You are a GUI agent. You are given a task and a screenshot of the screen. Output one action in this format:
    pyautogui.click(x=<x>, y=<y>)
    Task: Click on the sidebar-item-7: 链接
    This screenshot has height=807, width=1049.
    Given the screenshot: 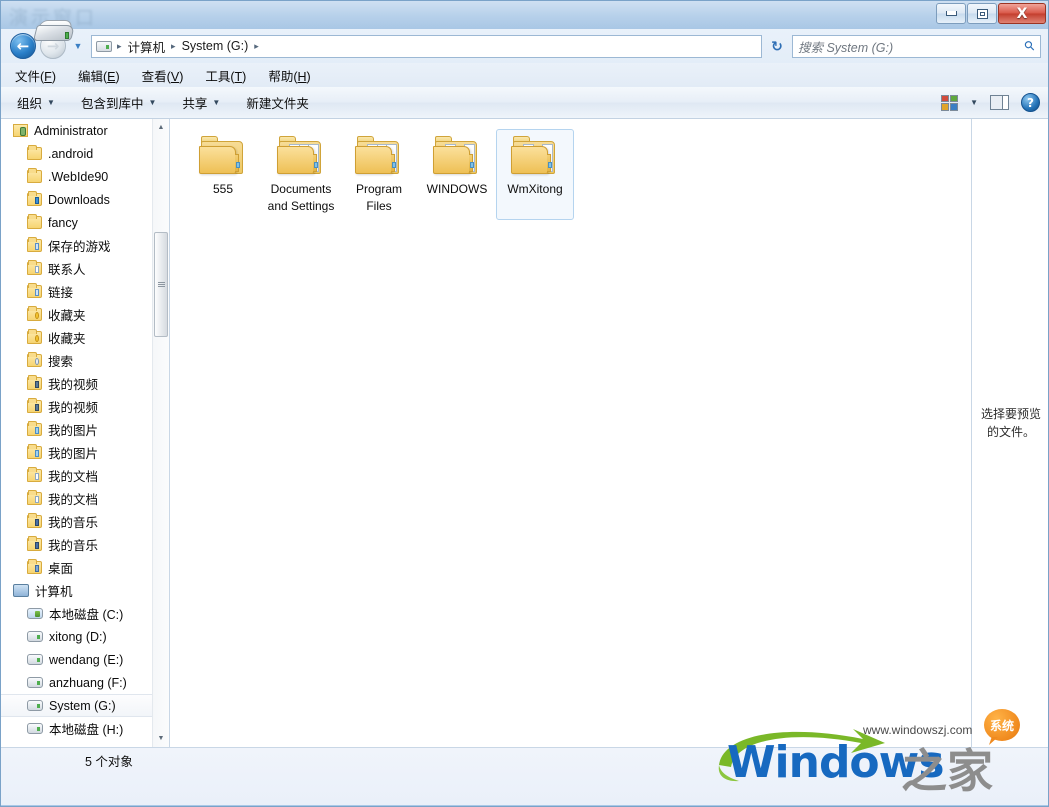 What is the action you would take?
    pyautogui.click(x=85, y=291)
    